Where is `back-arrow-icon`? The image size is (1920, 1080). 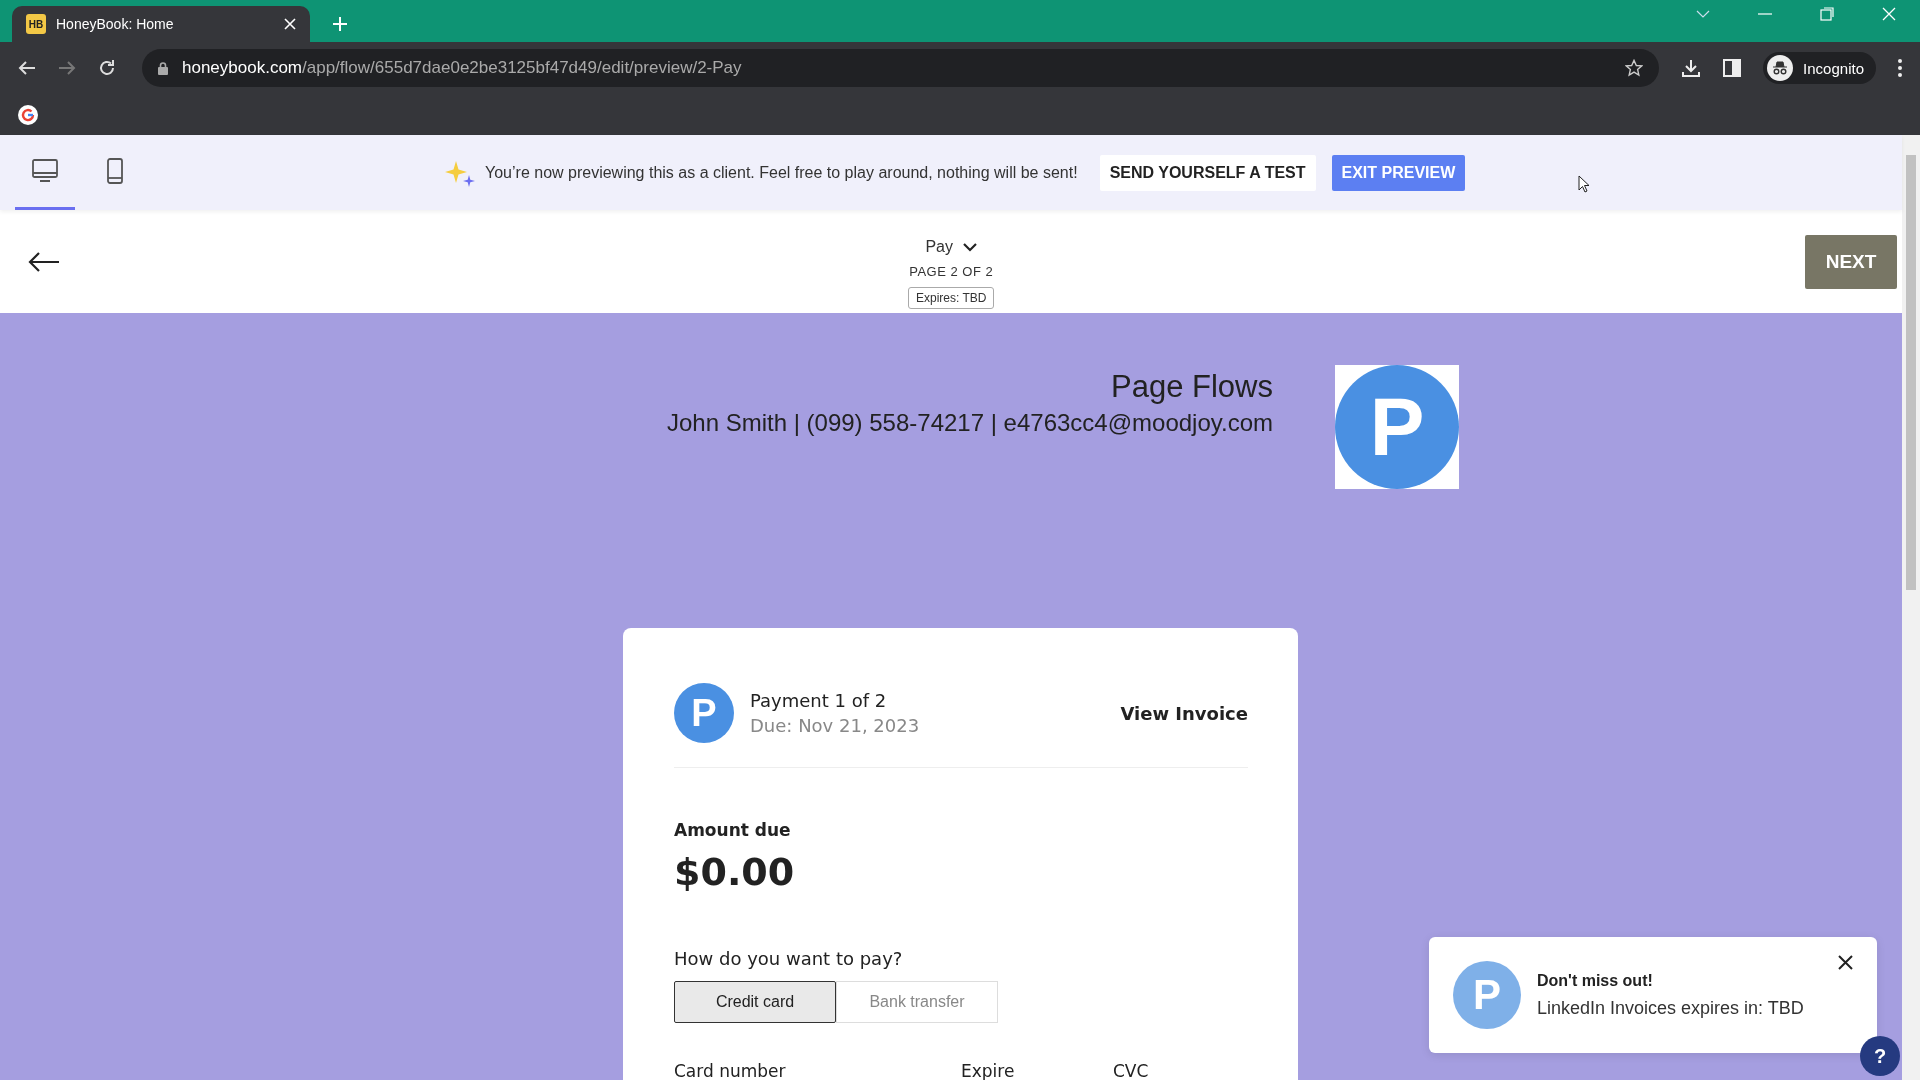 back-arrow-icon is located at coordinates (44, 261).